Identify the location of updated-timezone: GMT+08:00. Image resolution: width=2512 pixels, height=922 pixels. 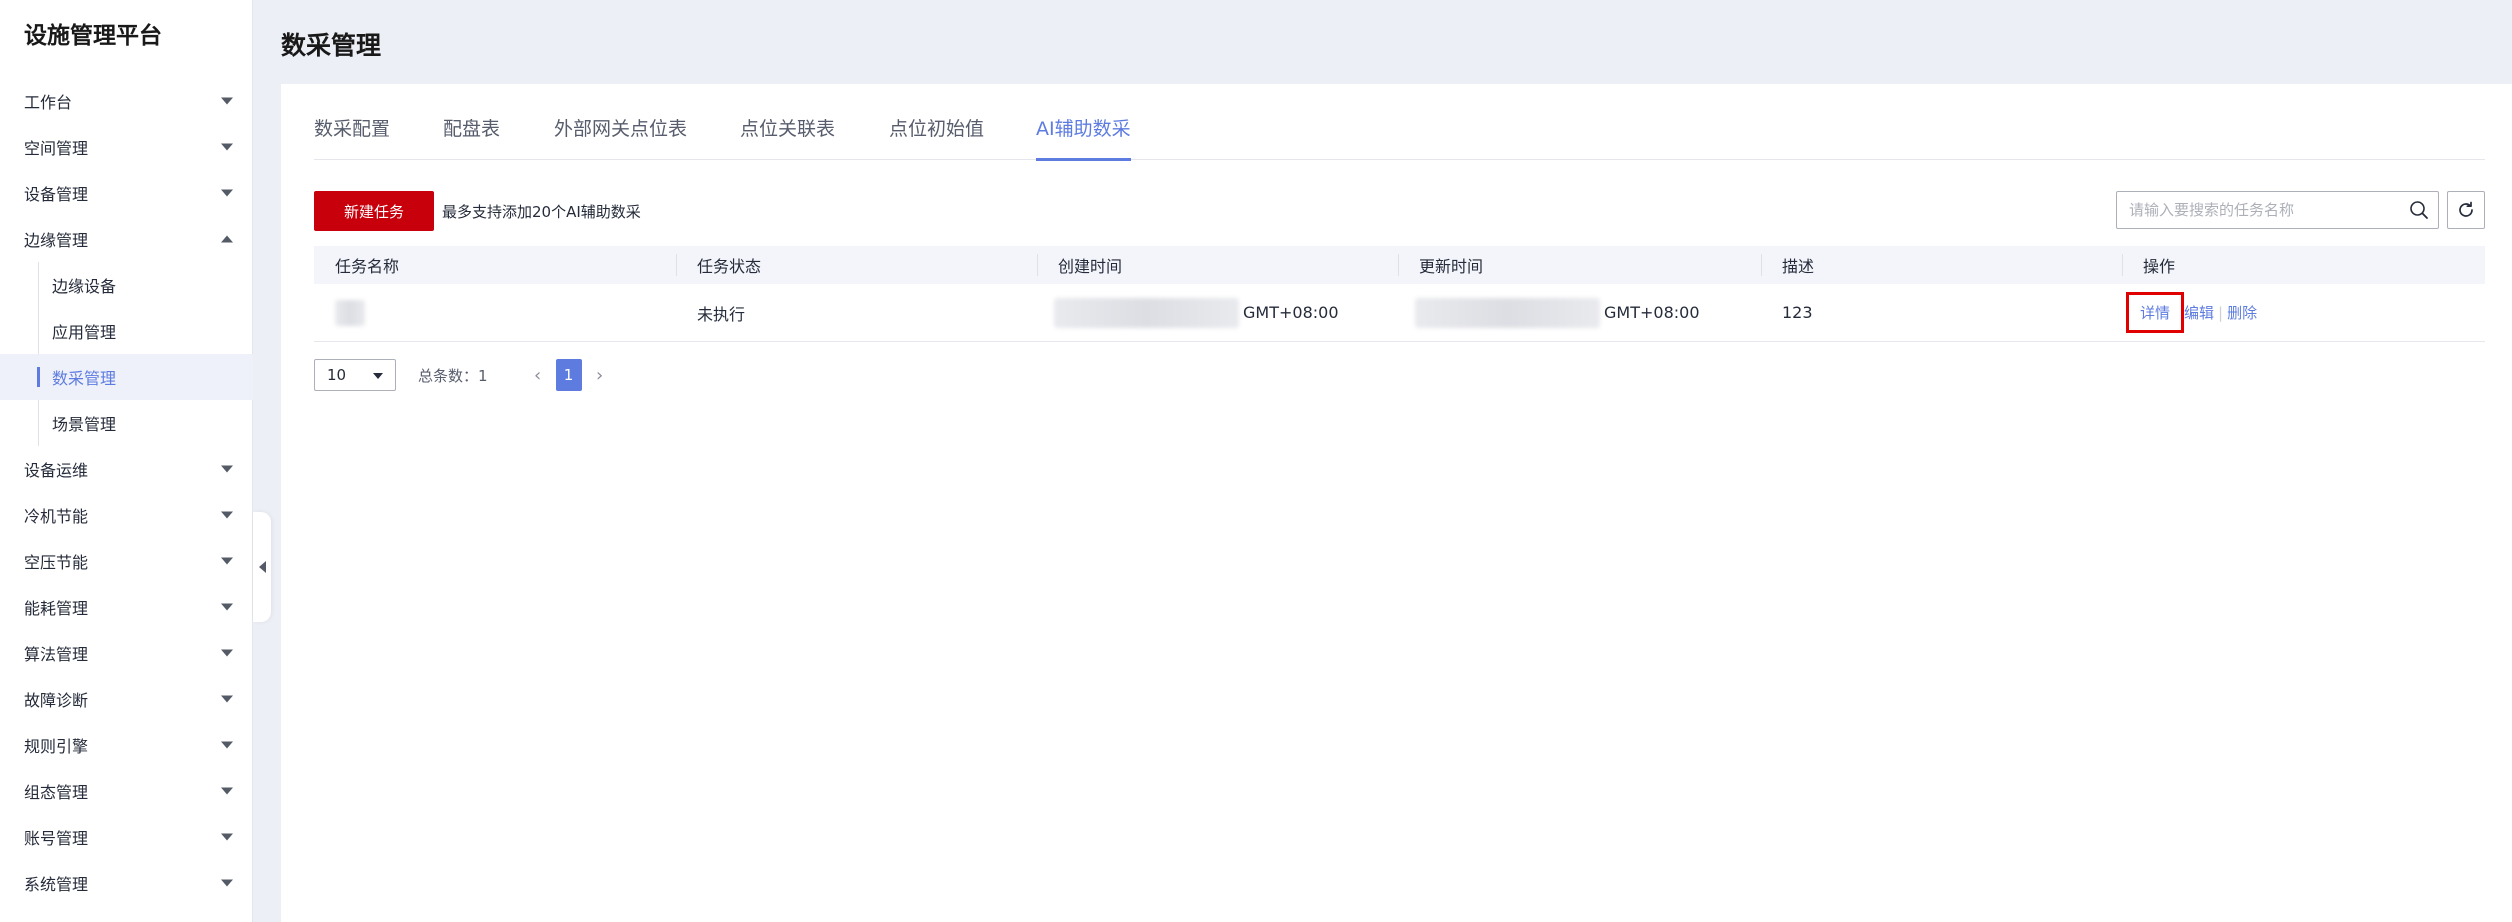
(1652, 312).